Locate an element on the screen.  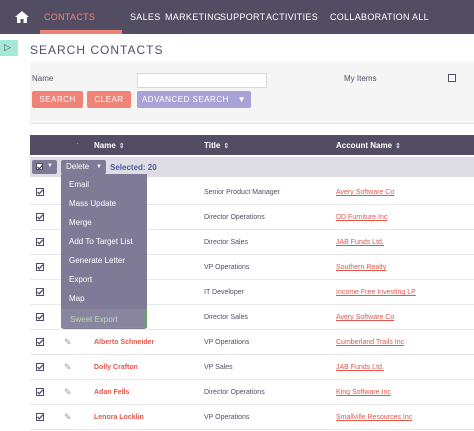
menu-item-sweet-export: Sweet Export is located at coordinates (104, 318).